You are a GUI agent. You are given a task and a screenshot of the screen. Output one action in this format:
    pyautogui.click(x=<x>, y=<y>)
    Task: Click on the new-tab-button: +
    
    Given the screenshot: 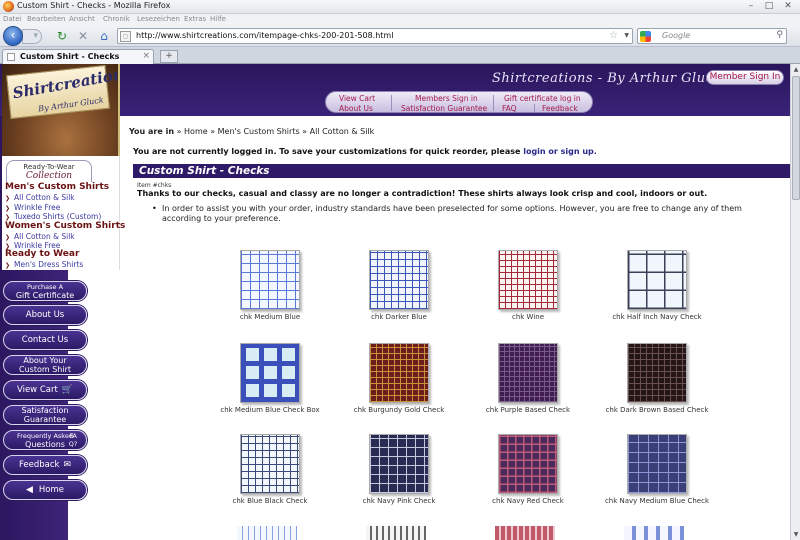 What is the action you would take?
    pyautogui.click(x=169, y=56)
    